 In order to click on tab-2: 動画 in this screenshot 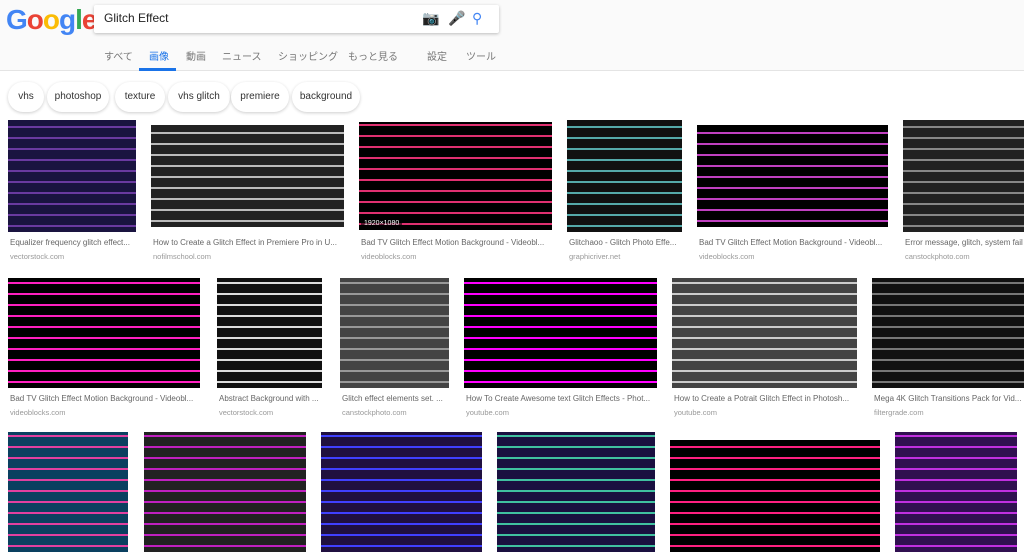, I will do `click(196, 55)`.